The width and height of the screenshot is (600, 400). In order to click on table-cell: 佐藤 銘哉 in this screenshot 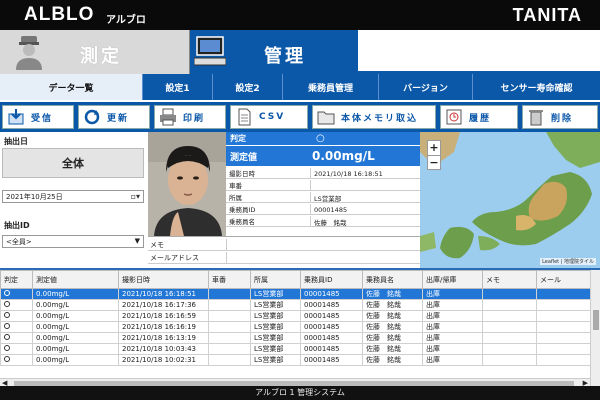, I will do `click(392, 316)`.